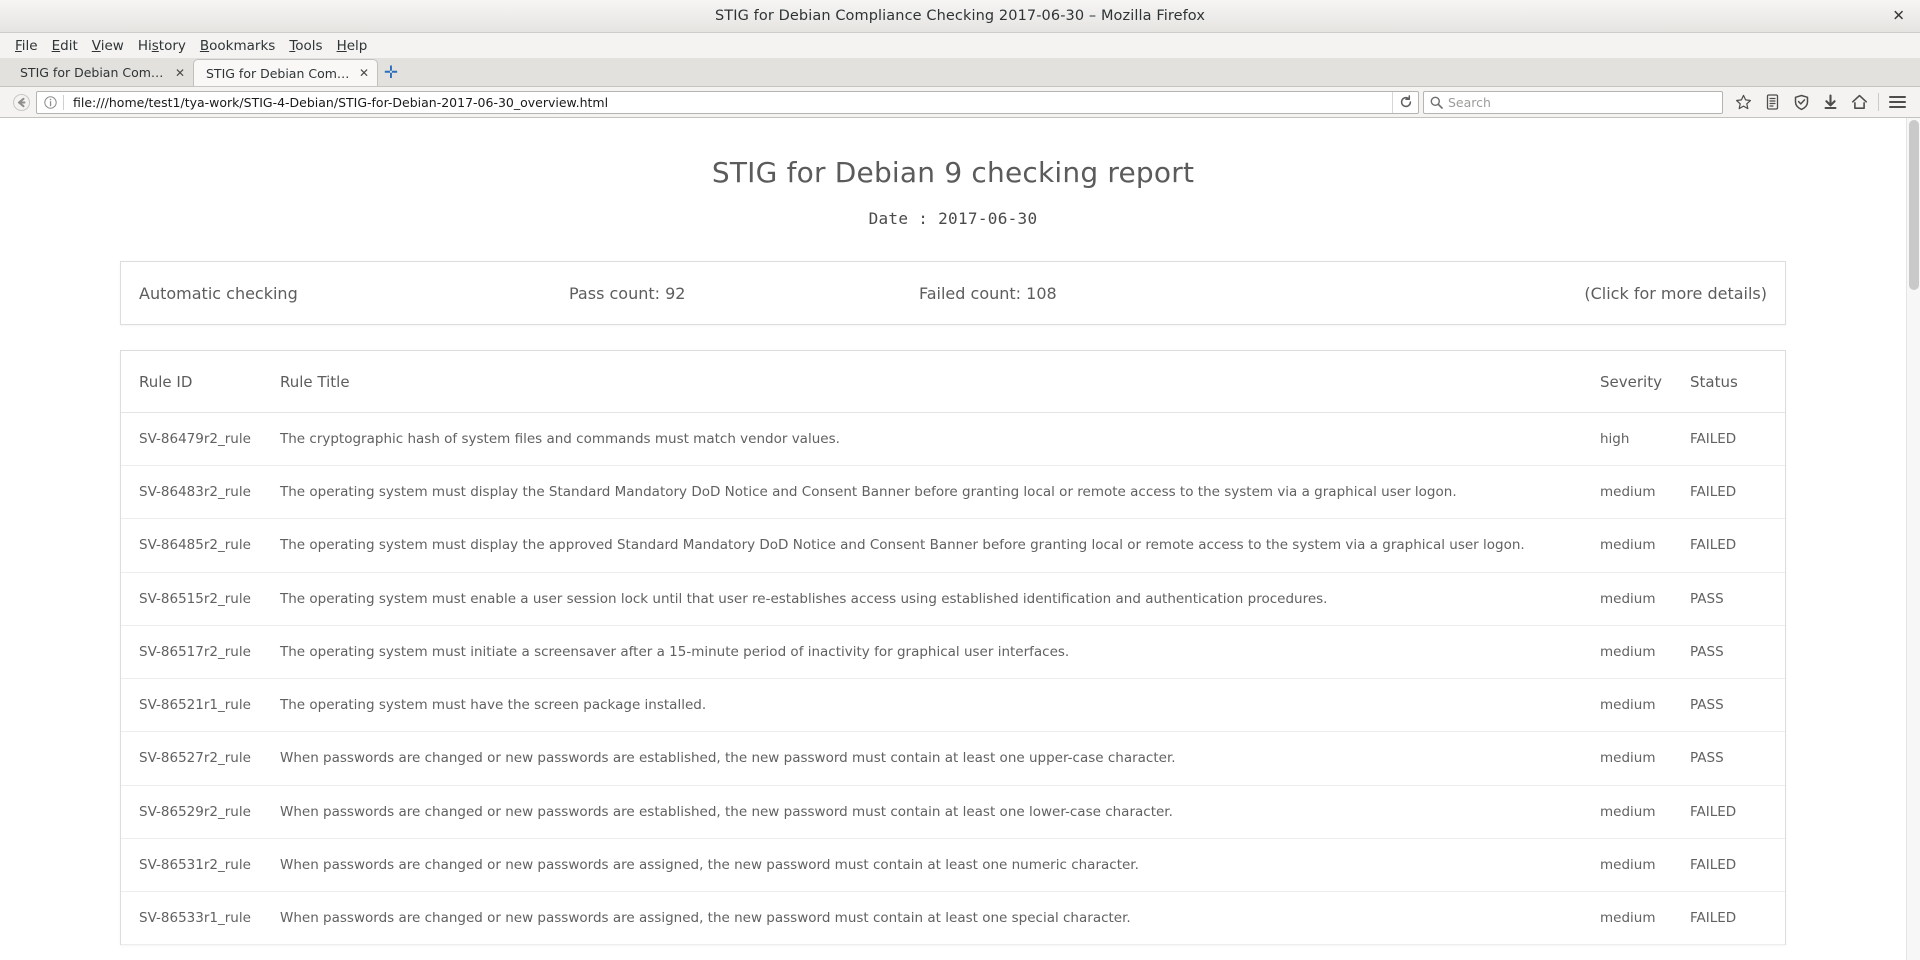 This screenshot has width=1920, height=960. Describe the element at coordinates (1405, 102) in the screenshot. I see `reload-icon` at that location.